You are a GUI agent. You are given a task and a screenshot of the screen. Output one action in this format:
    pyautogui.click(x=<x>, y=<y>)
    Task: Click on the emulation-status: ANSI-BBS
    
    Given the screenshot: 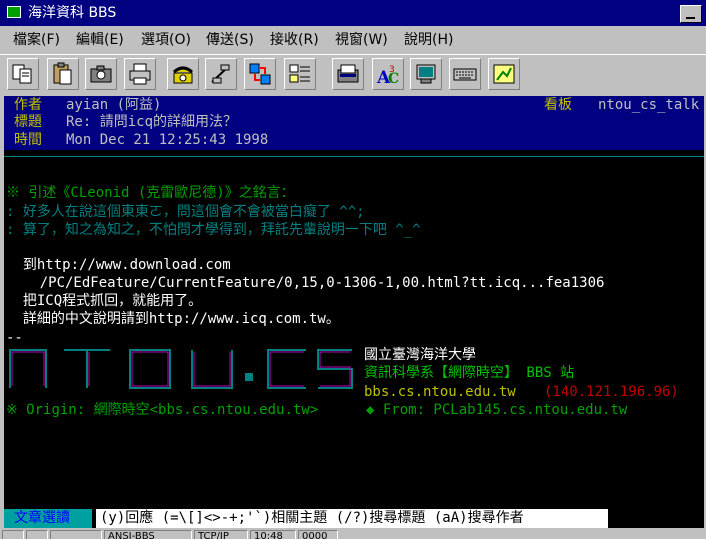 What is the action you would take?
    pyautogui.click(x=148, y=534)
    